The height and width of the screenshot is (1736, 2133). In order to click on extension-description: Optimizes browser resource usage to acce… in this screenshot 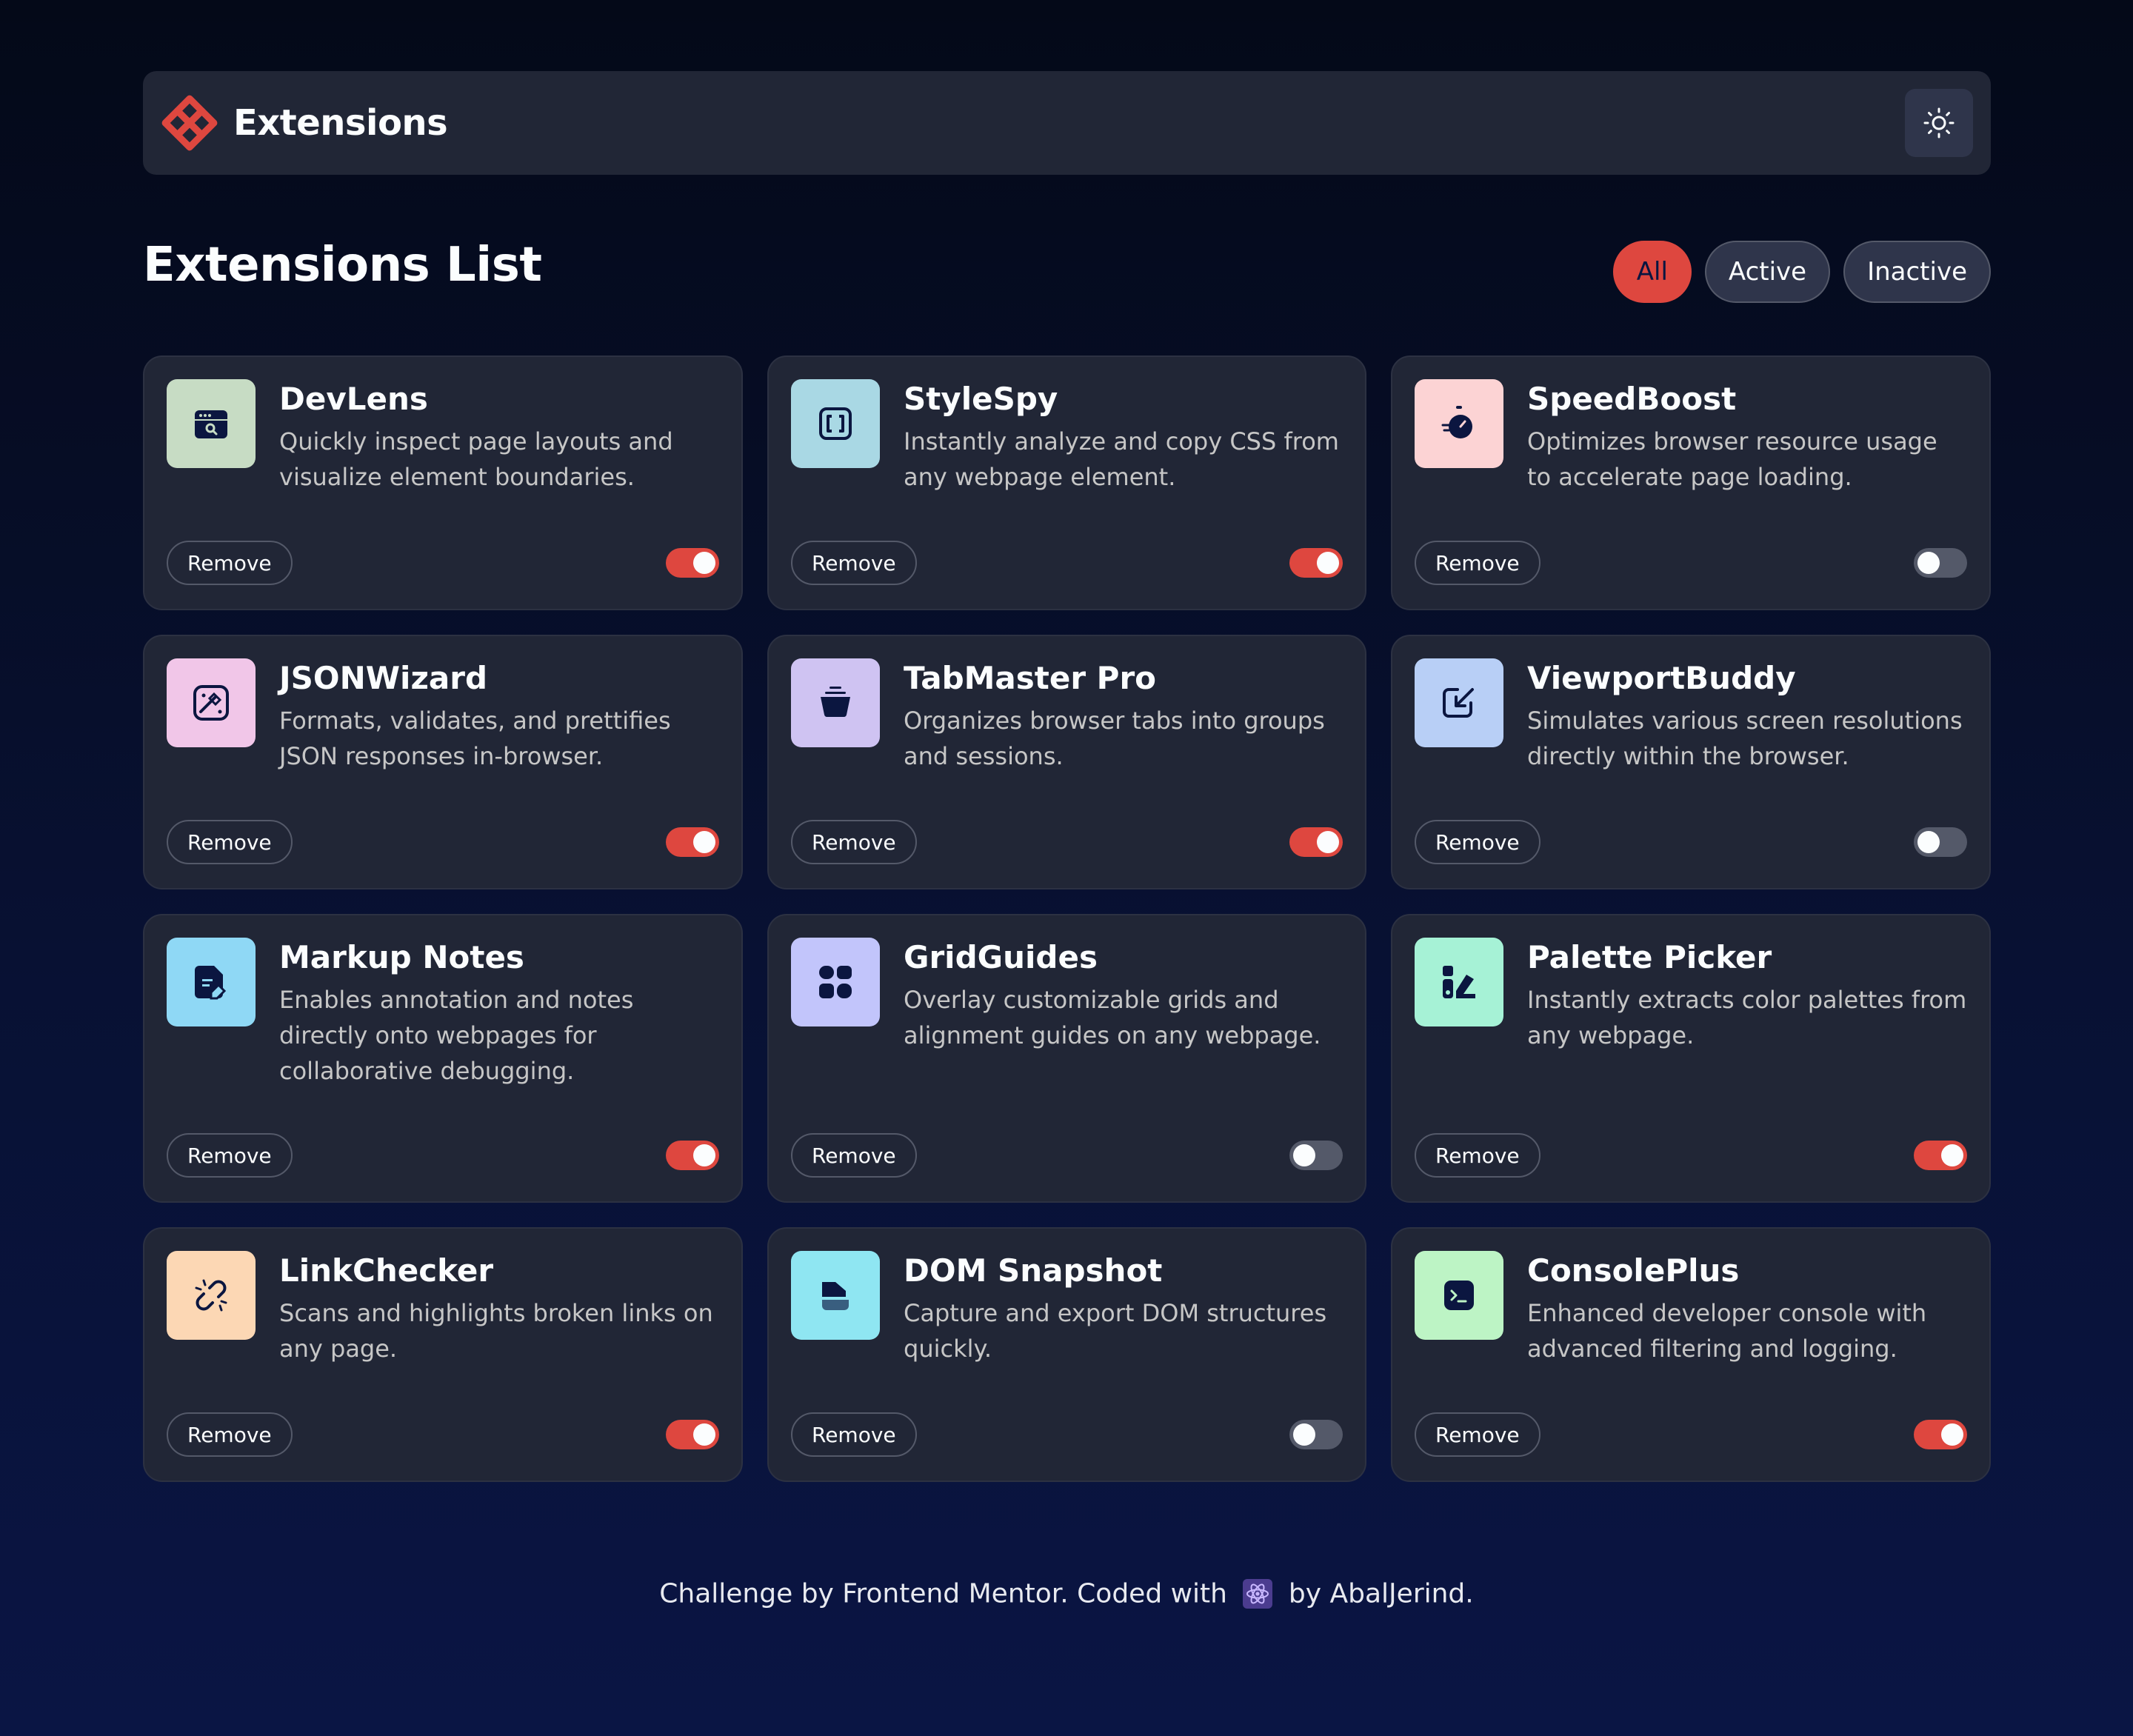, I will do `click(1732, 459)`.